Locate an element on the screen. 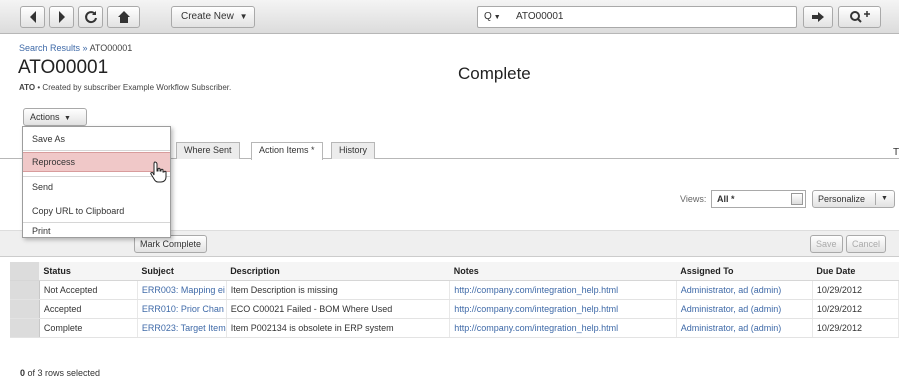  save-button: Save is located at coordinates (826, 244).